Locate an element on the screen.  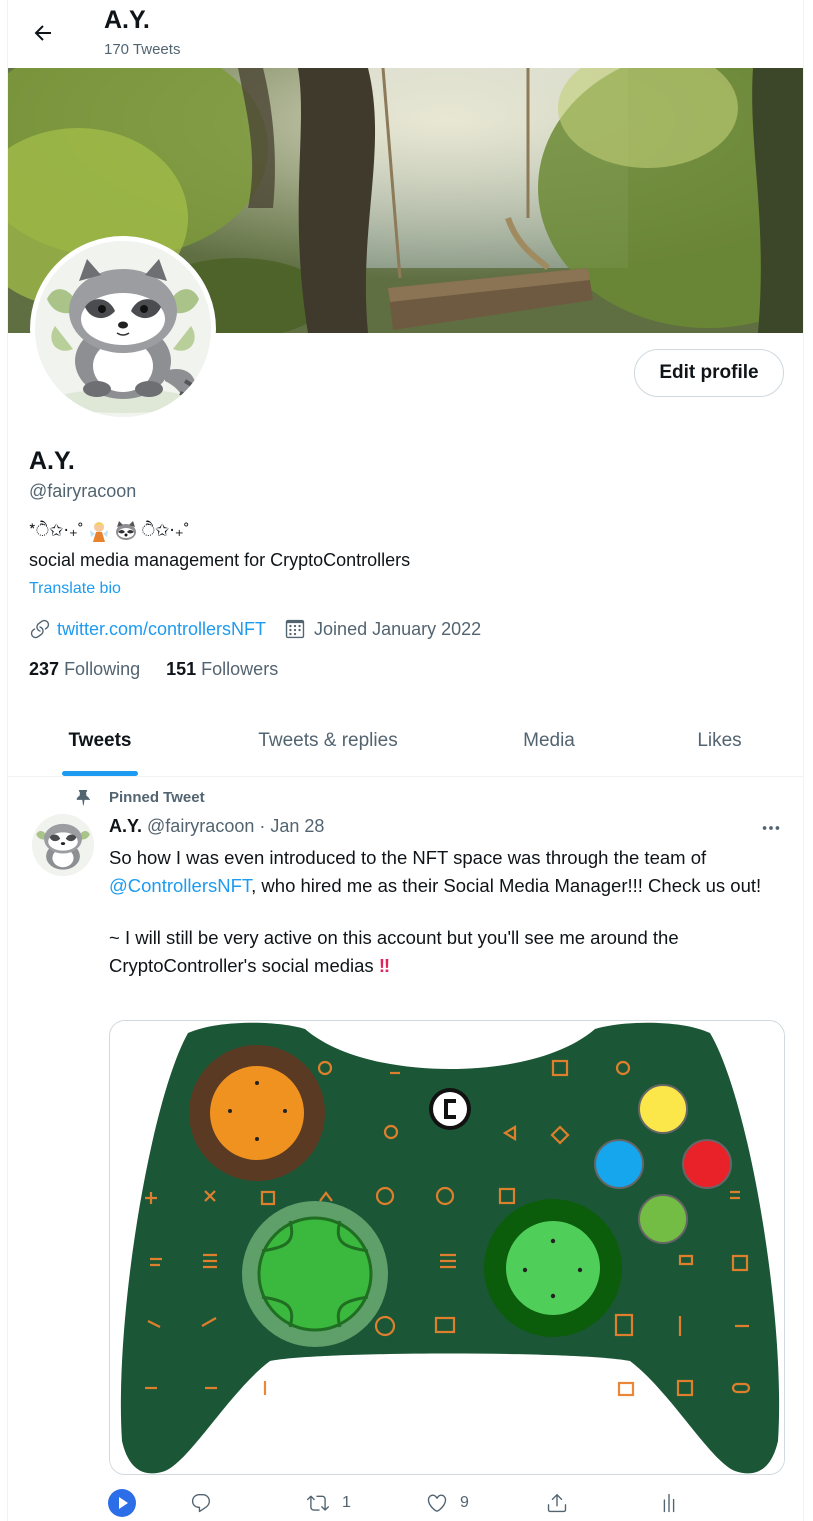
followers-link: 151 Followers is located at coordinates (222, 669).